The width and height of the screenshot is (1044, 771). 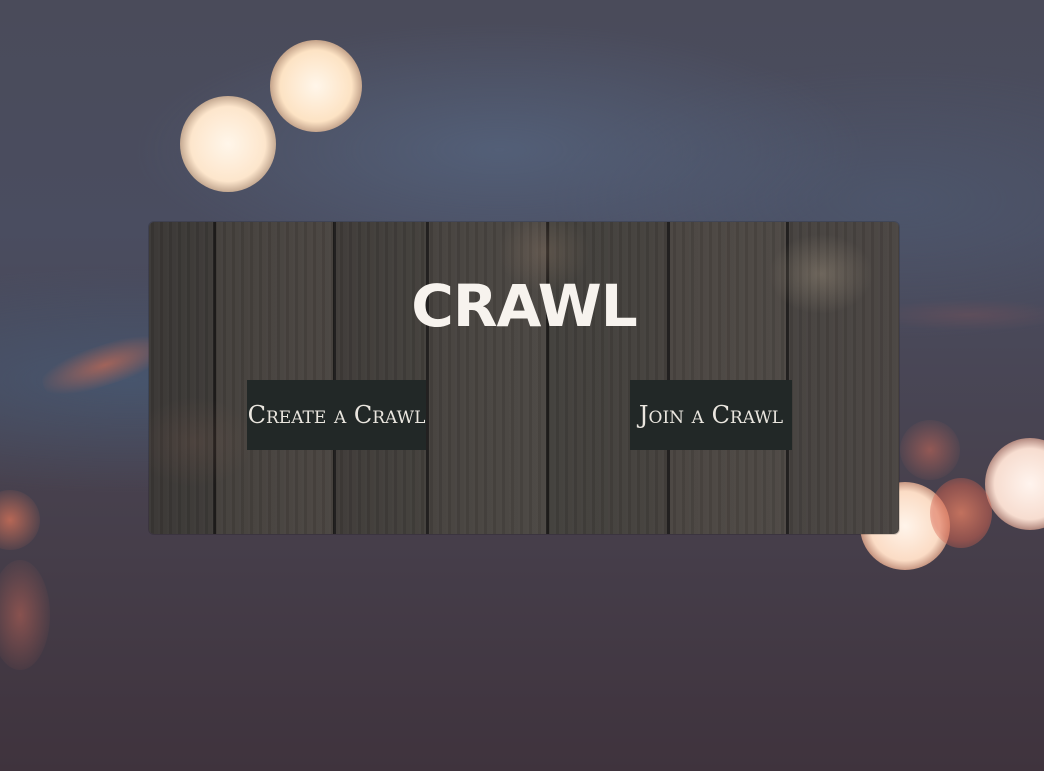 What do you see at coordinates (524, 306) in the screenshot?
I see `app-title: CRAWL` at bounding box center [524, 306].